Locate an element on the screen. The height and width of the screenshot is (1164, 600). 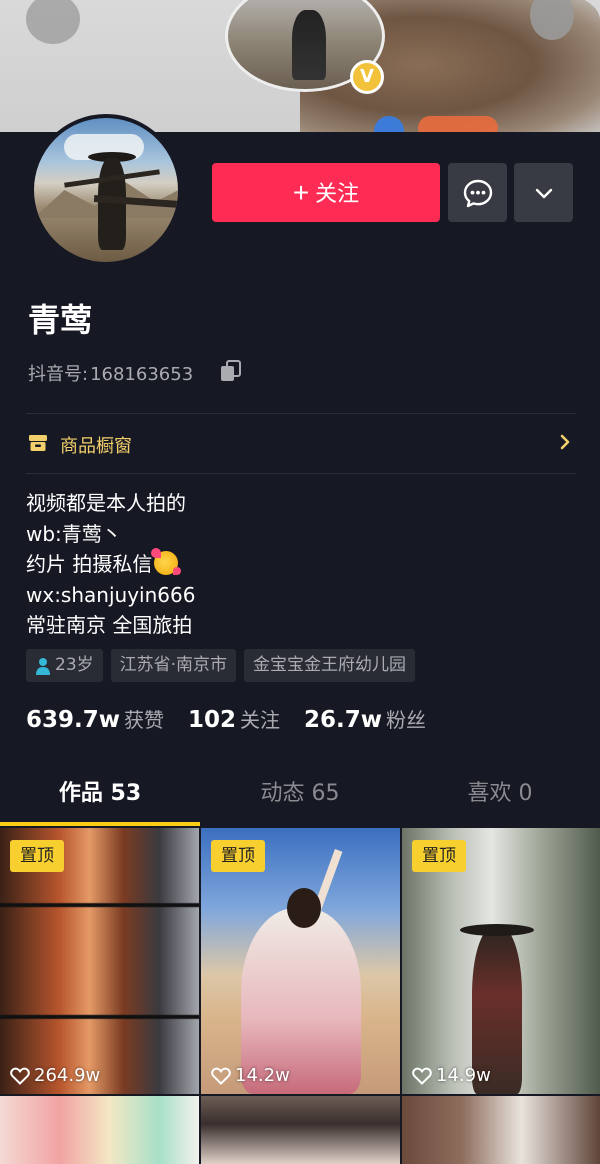
bio-line-text: 约片 拍摄私信 is located at coordinates (89, 564).